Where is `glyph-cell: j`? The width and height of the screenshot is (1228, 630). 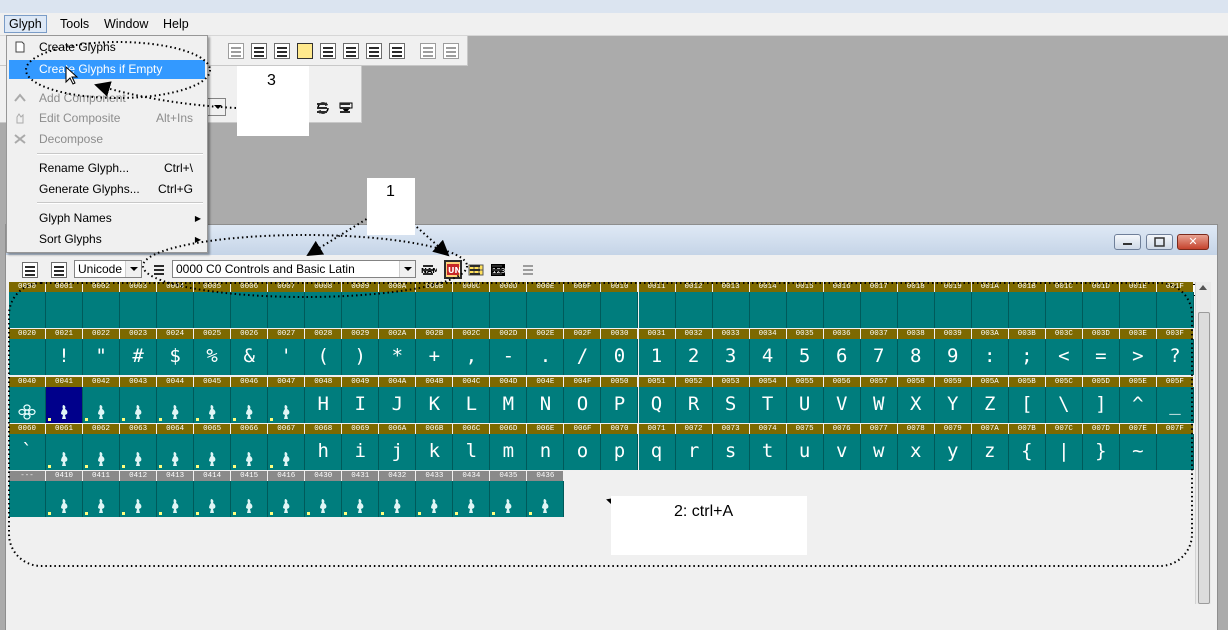
glyph-cell: j is located at coordinates (398, 451).